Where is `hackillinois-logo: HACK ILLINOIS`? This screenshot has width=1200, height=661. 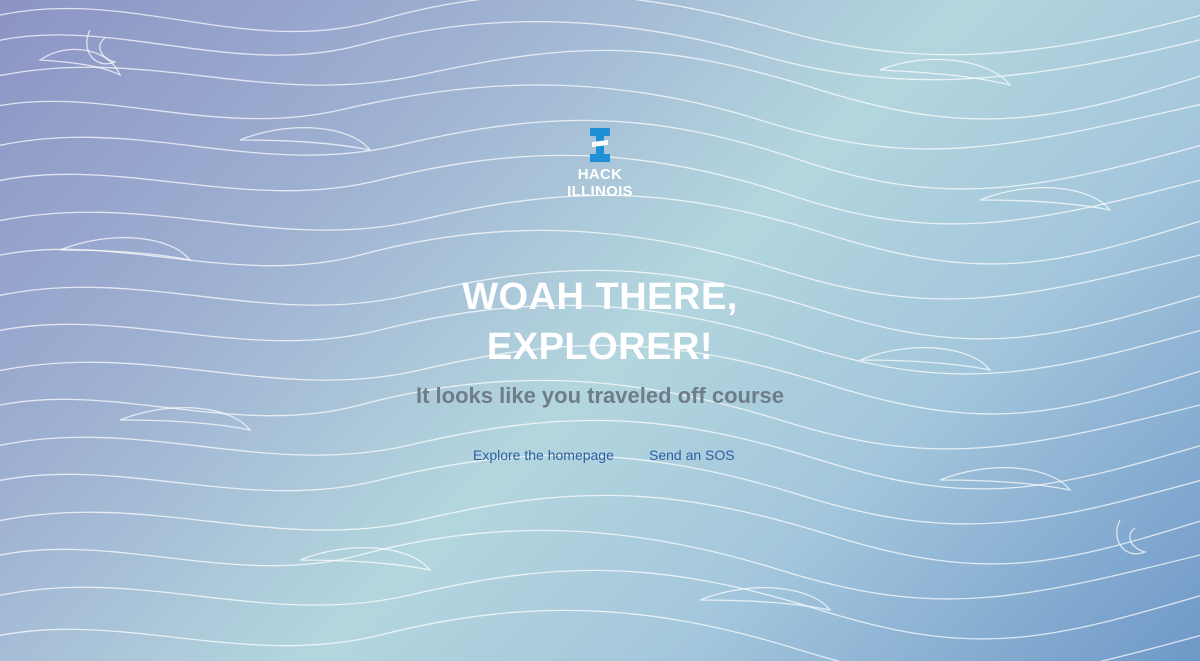
hackillinois-logo: HACK ILLINOIS is located at coordinates (600, 166).